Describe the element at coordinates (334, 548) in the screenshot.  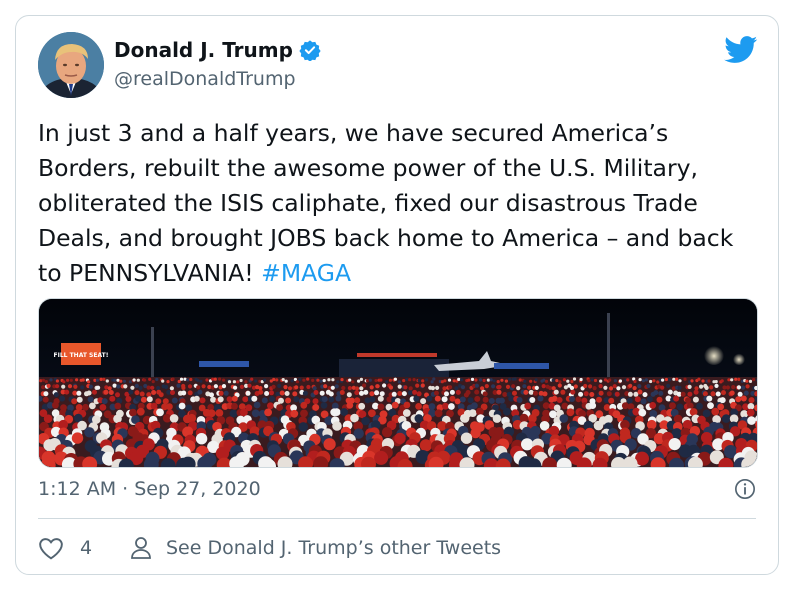
I see `other-tweets-label: See Donald J. Trump’s other Tweets` at that location.